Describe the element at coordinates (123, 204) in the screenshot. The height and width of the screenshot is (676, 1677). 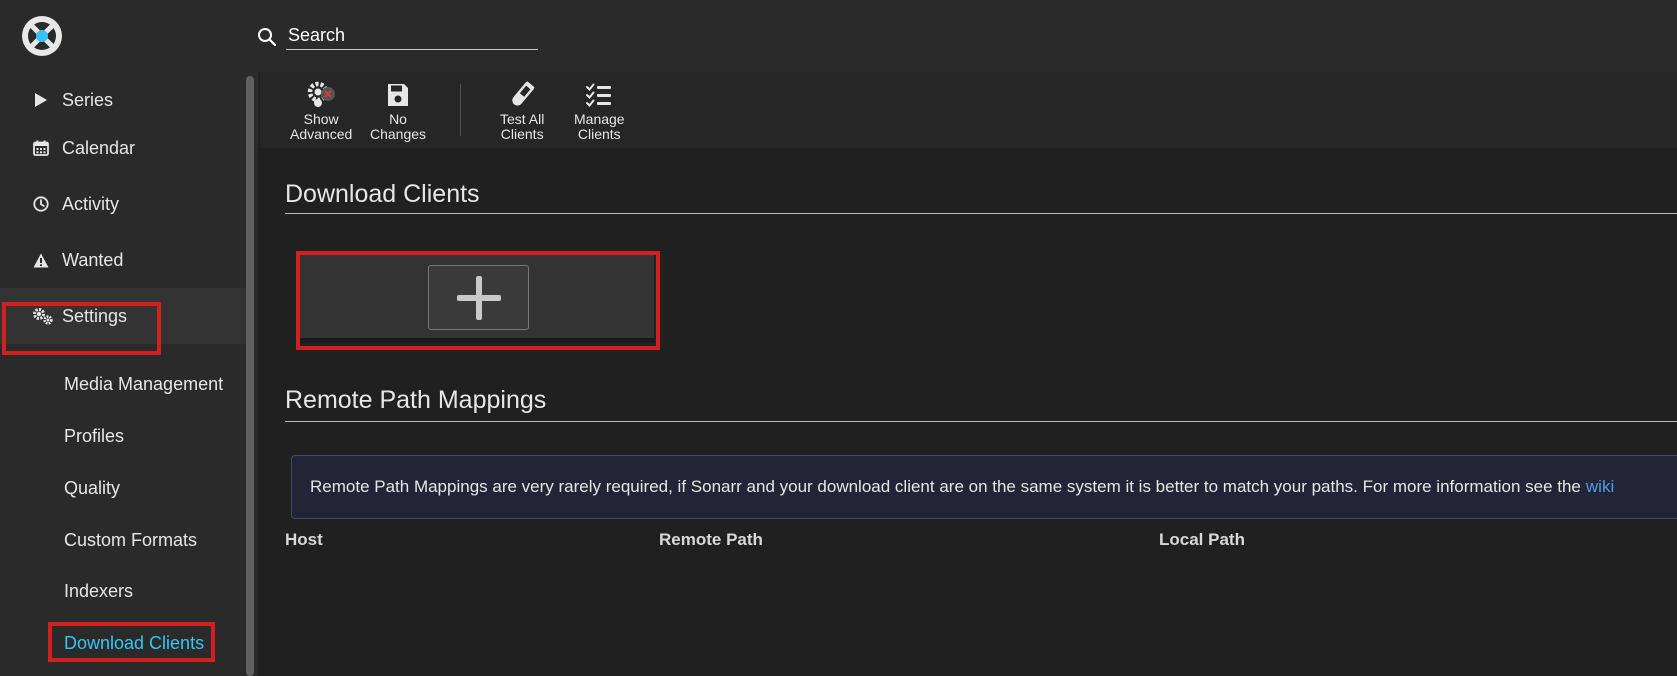
I see `sidebar-item-activity: Activity` at that location.